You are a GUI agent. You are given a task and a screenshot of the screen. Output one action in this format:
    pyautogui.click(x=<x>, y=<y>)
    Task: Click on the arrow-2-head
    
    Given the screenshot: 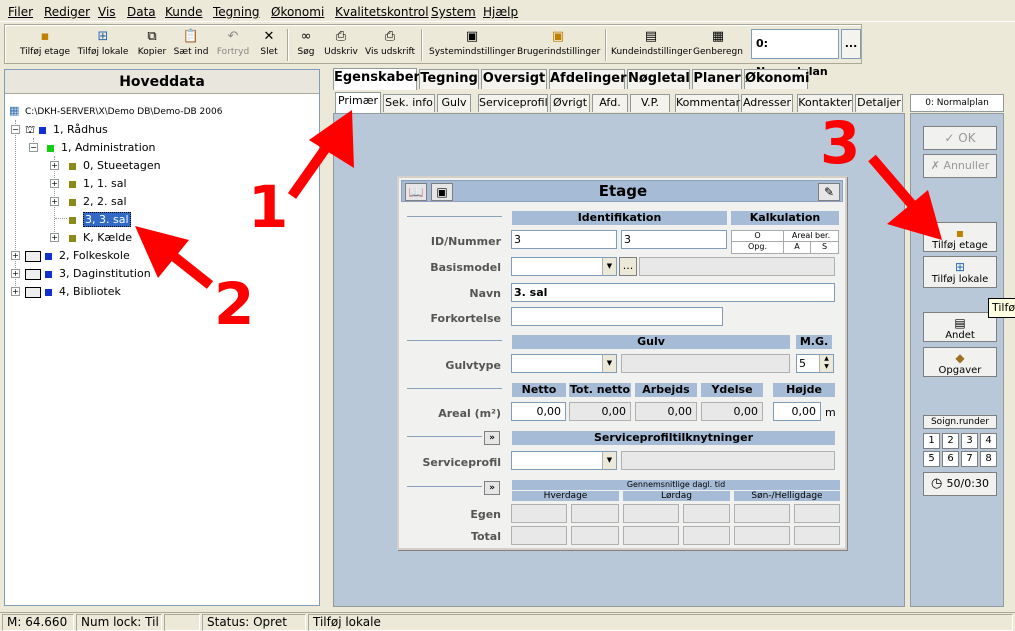 What is the action you would take?
    pyautogui.click(x=162, y=252)
    